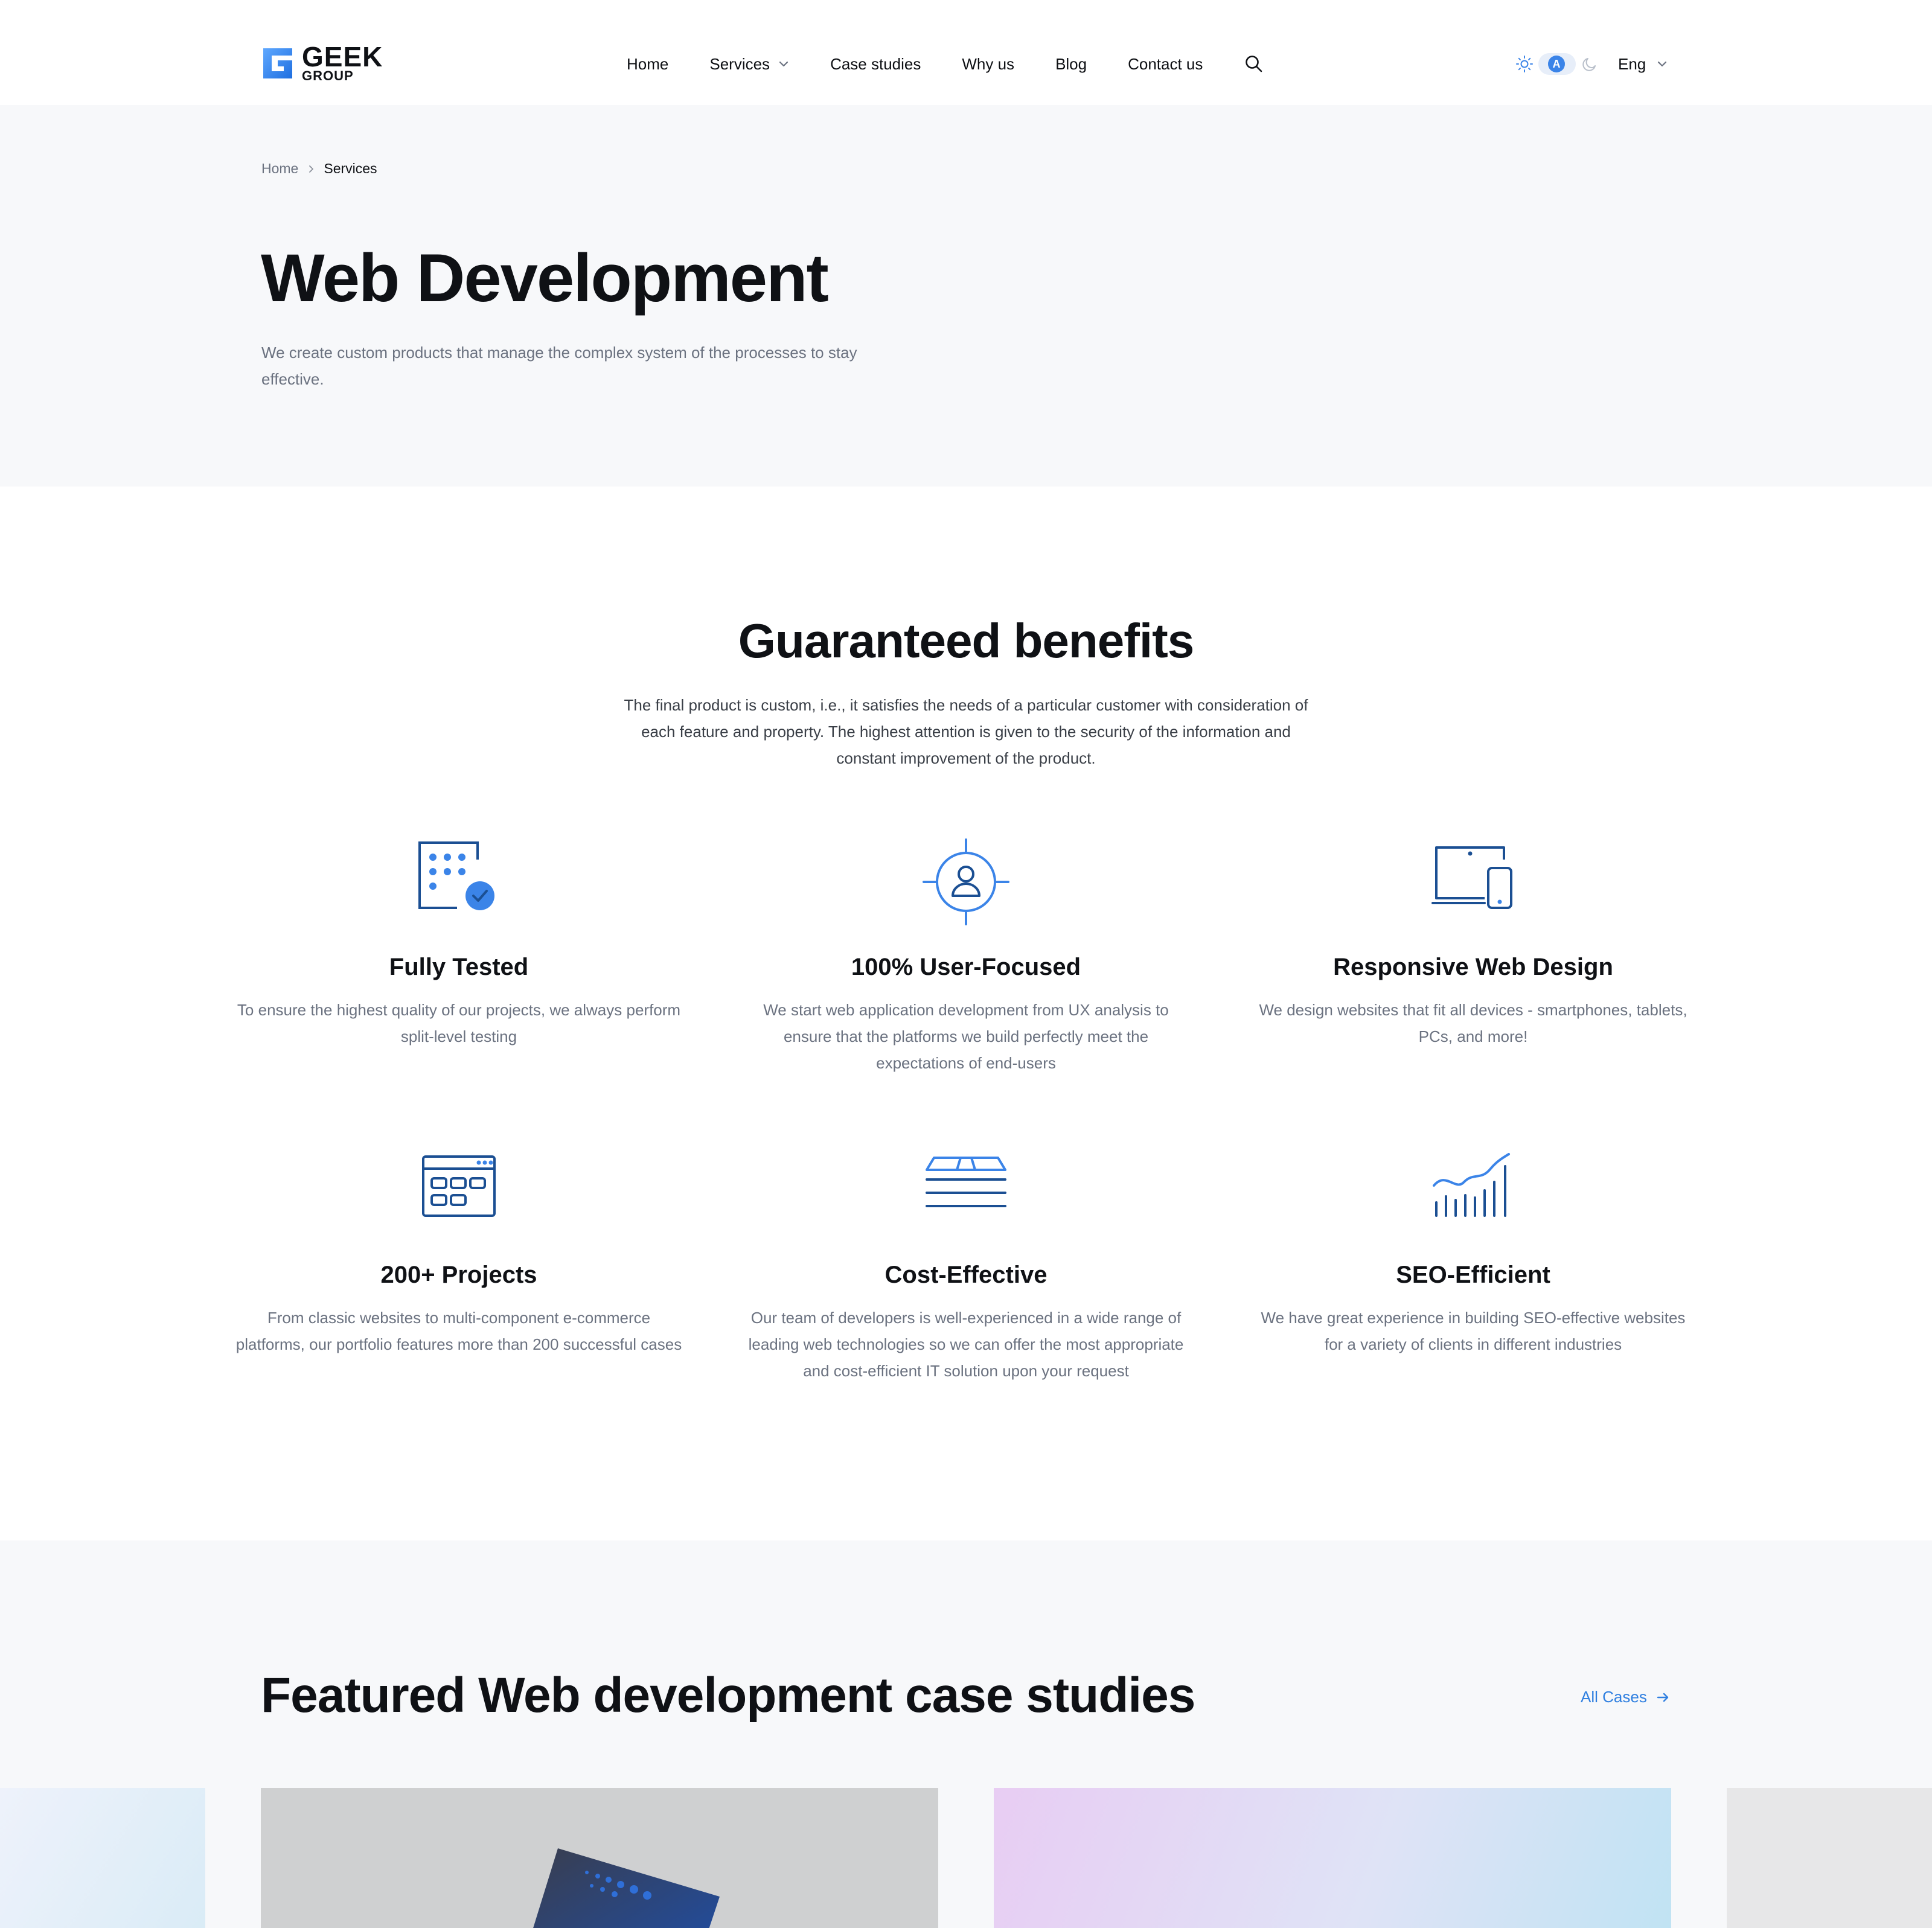 Image resolution: width=1932 pixels, height=1928 pixels. What do you see at coordinates (1071, 65) in the screenshot?
I see `nav-blog: Blog` at bounding box center [1071, 65].